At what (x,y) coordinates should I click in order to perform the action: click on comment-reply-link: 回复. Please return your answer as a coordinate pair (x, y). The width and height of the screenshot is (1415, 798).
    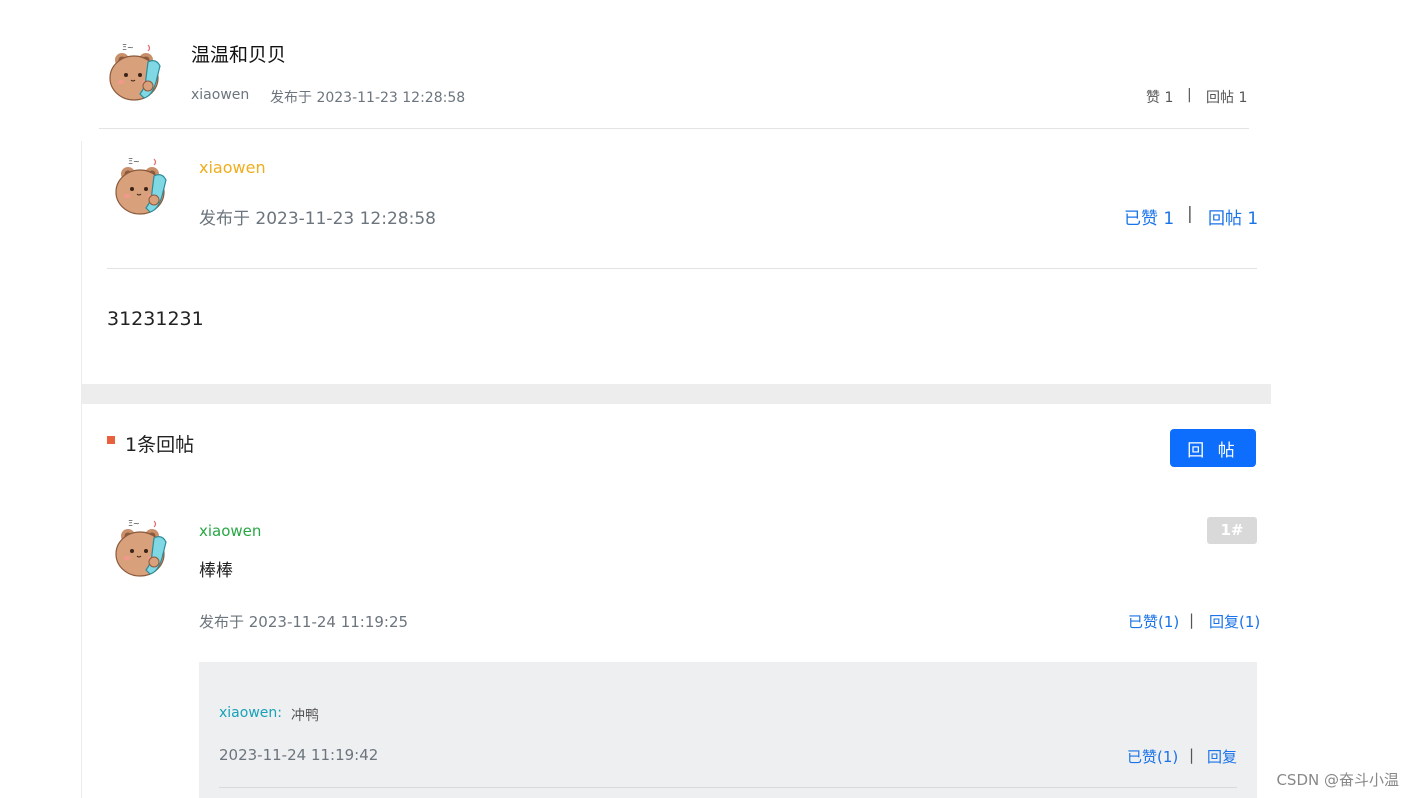
    Looking at the image, I should click on (1222, 756).